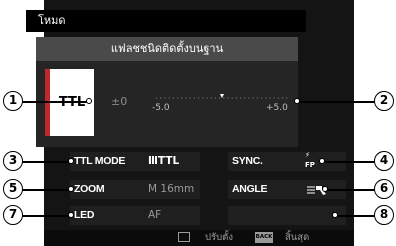 This screenshot has width=396, height=246. I want to click on ttl-mode-value: ⅢTTL, so click(164, 161).